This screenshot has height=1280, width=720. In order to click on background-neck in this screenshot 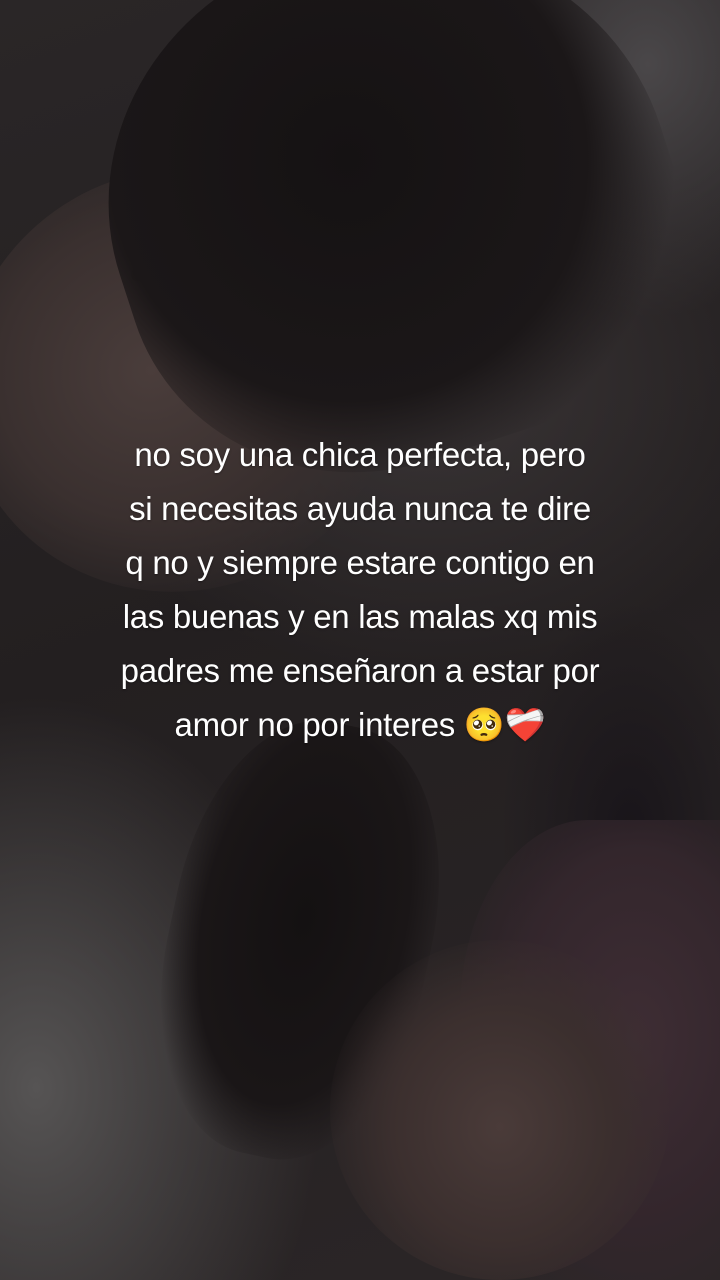, I will do `click(500, 1110)`.